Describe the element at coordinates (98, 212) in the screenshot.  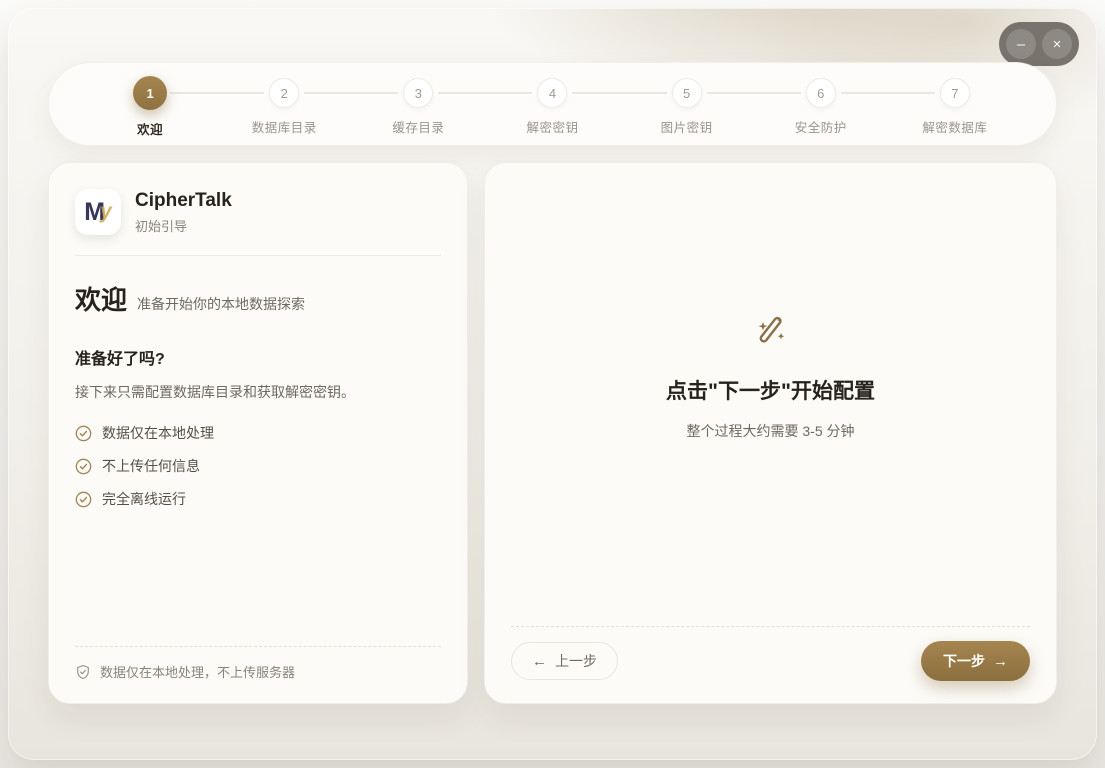
I see `app-logo: M y` at that location.